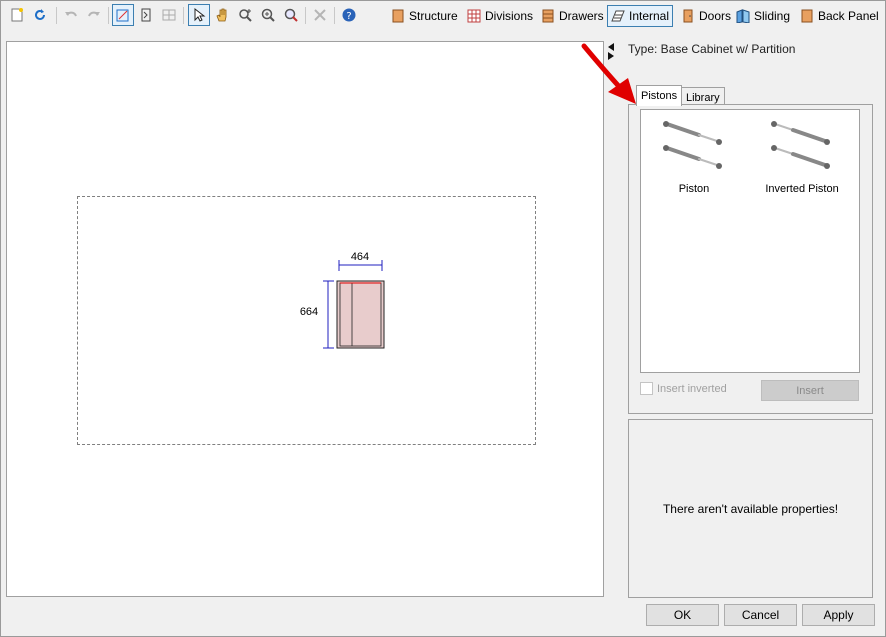 This screenshot has width=886, height=637. I want to click on structure-button: Structure, so click(424, 16).